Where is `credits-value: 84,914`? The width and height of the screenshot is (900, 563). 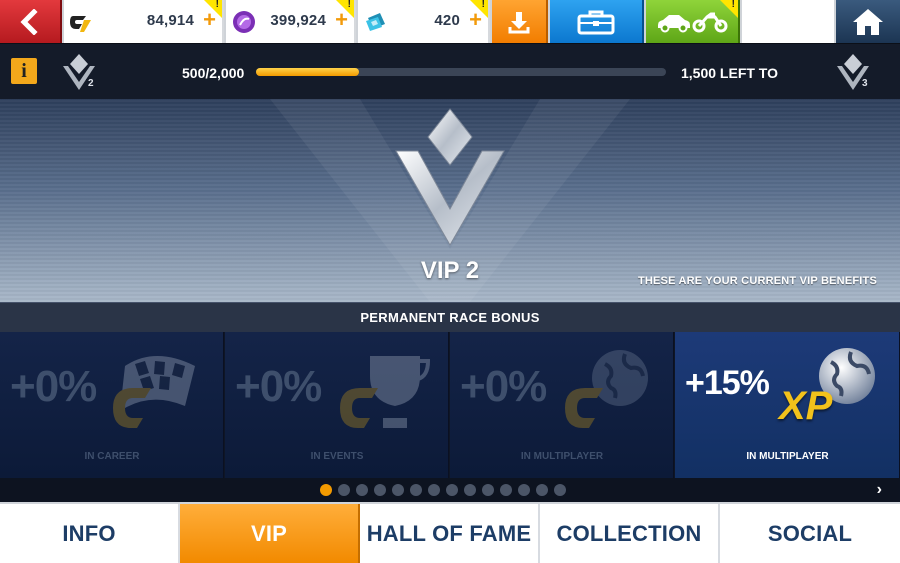 credits-value: 84,914 is located at coordinates (170, 20).